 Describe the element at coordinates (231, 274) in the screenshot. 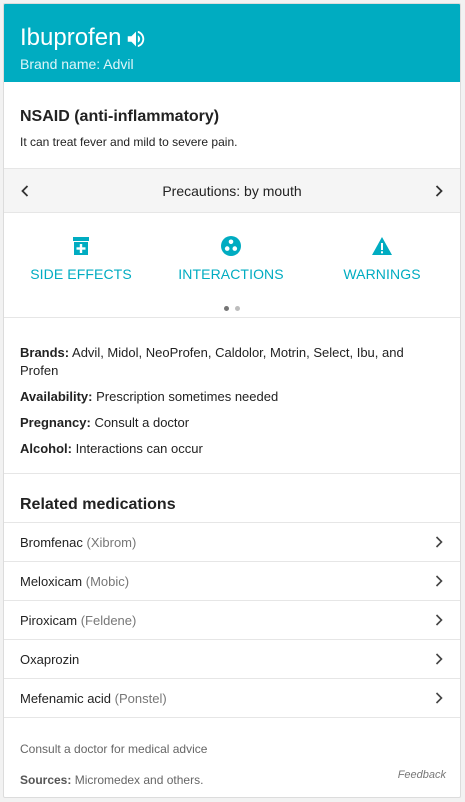

I see `interactions-label: INTERACTIONS` at that location.